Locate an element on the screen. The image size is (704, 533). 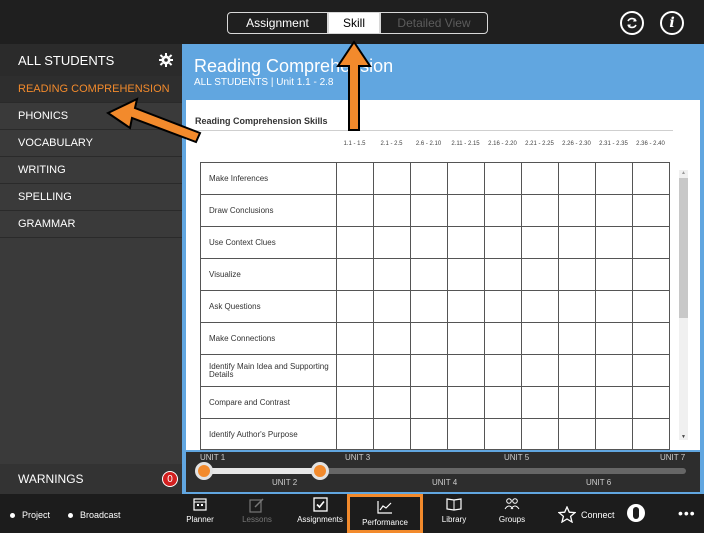
scrollbar-thumb is located at coordinates (683, 248).